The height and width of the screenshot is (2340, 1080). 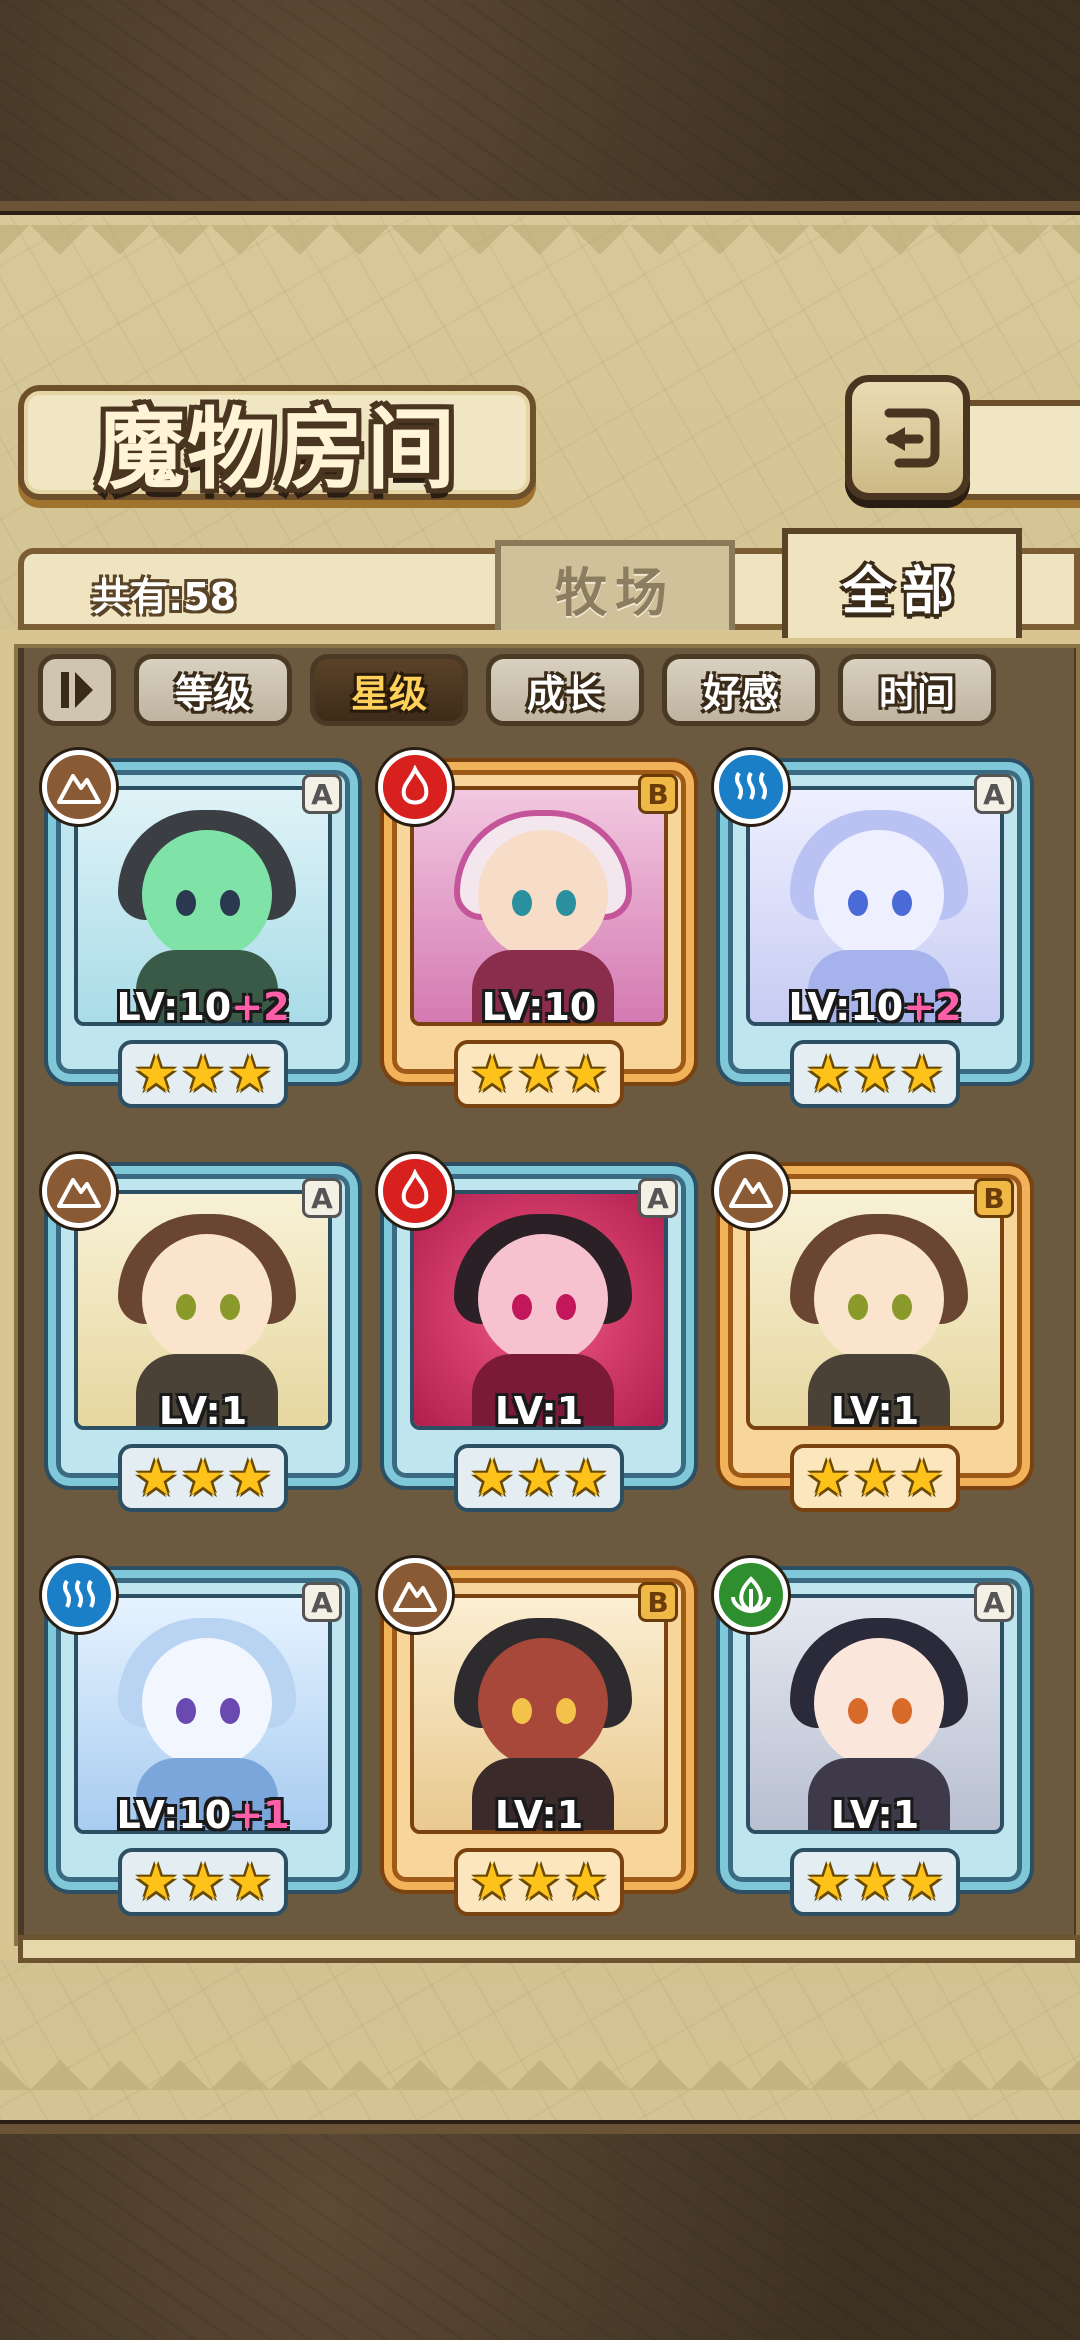 What do you see at coordinates (164, 597) in the screenshot?
I see `monster-count: 共有:58` at bounding box center [164, 597].